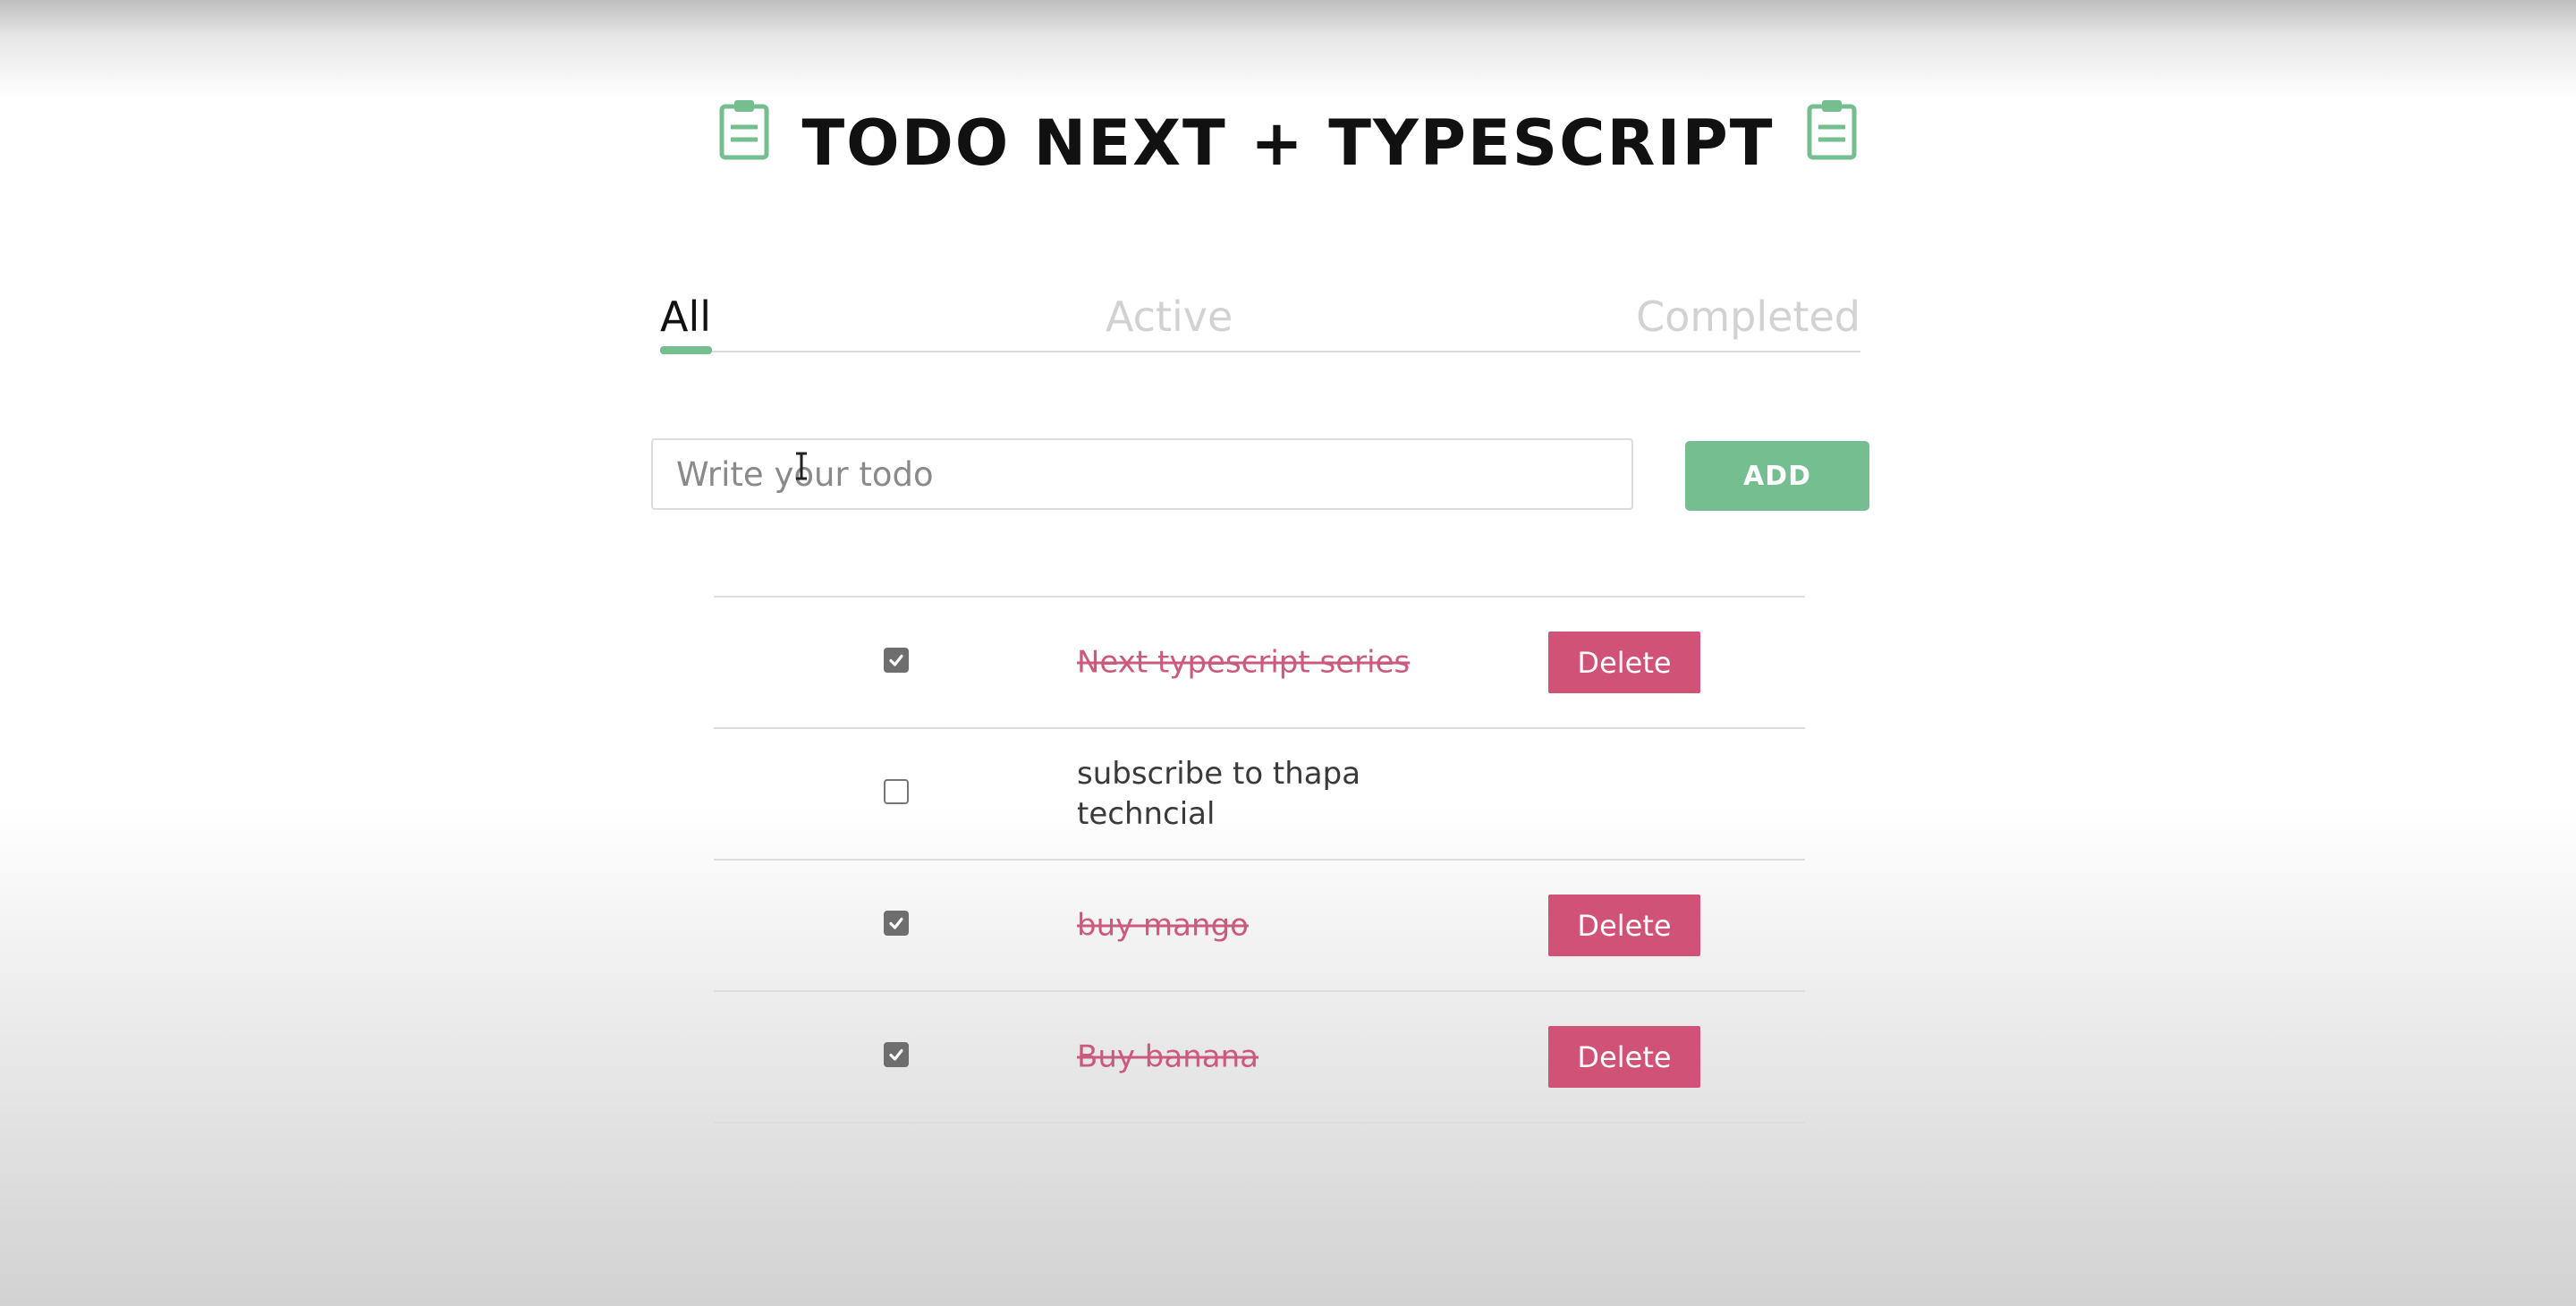 The height and width of the screenshot is (1306, 2576). What do you see at coordinates (686, 350) in the screenshot?
I see `active-tab-indicator` at bounding box center [686, 350].